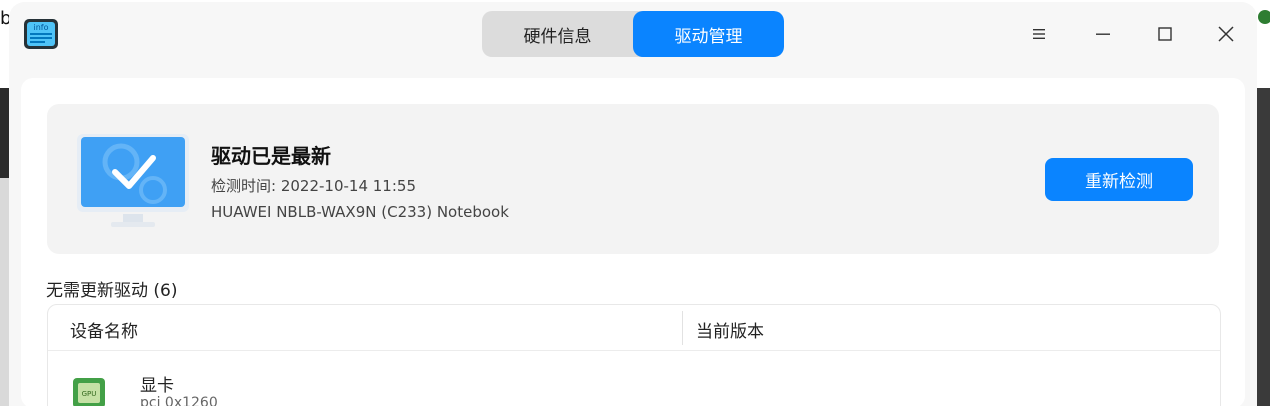 The width and height of the screenshot is (1270, 406). I want to click on tab-driver-management: 驱动管理, so click(708, 34).